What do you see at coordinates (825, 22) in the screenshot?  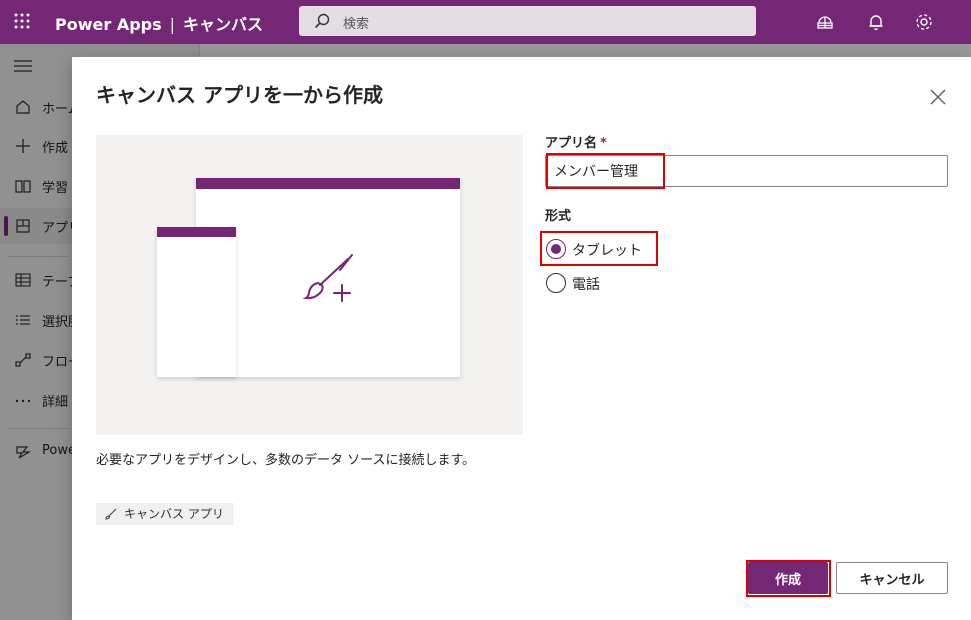 I see `environment-icon` at bounding box center [825, 22].